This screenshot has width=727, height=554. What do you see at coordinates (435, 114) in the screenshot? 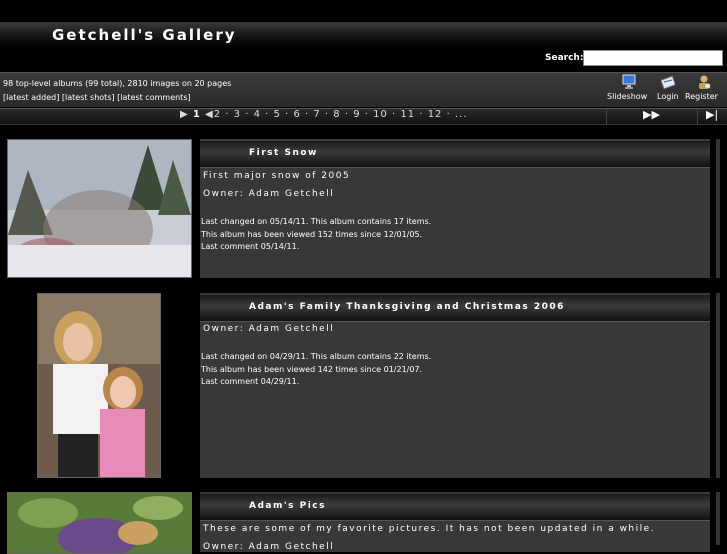
I see `page-link: 12` at bounding box center [435, 114].